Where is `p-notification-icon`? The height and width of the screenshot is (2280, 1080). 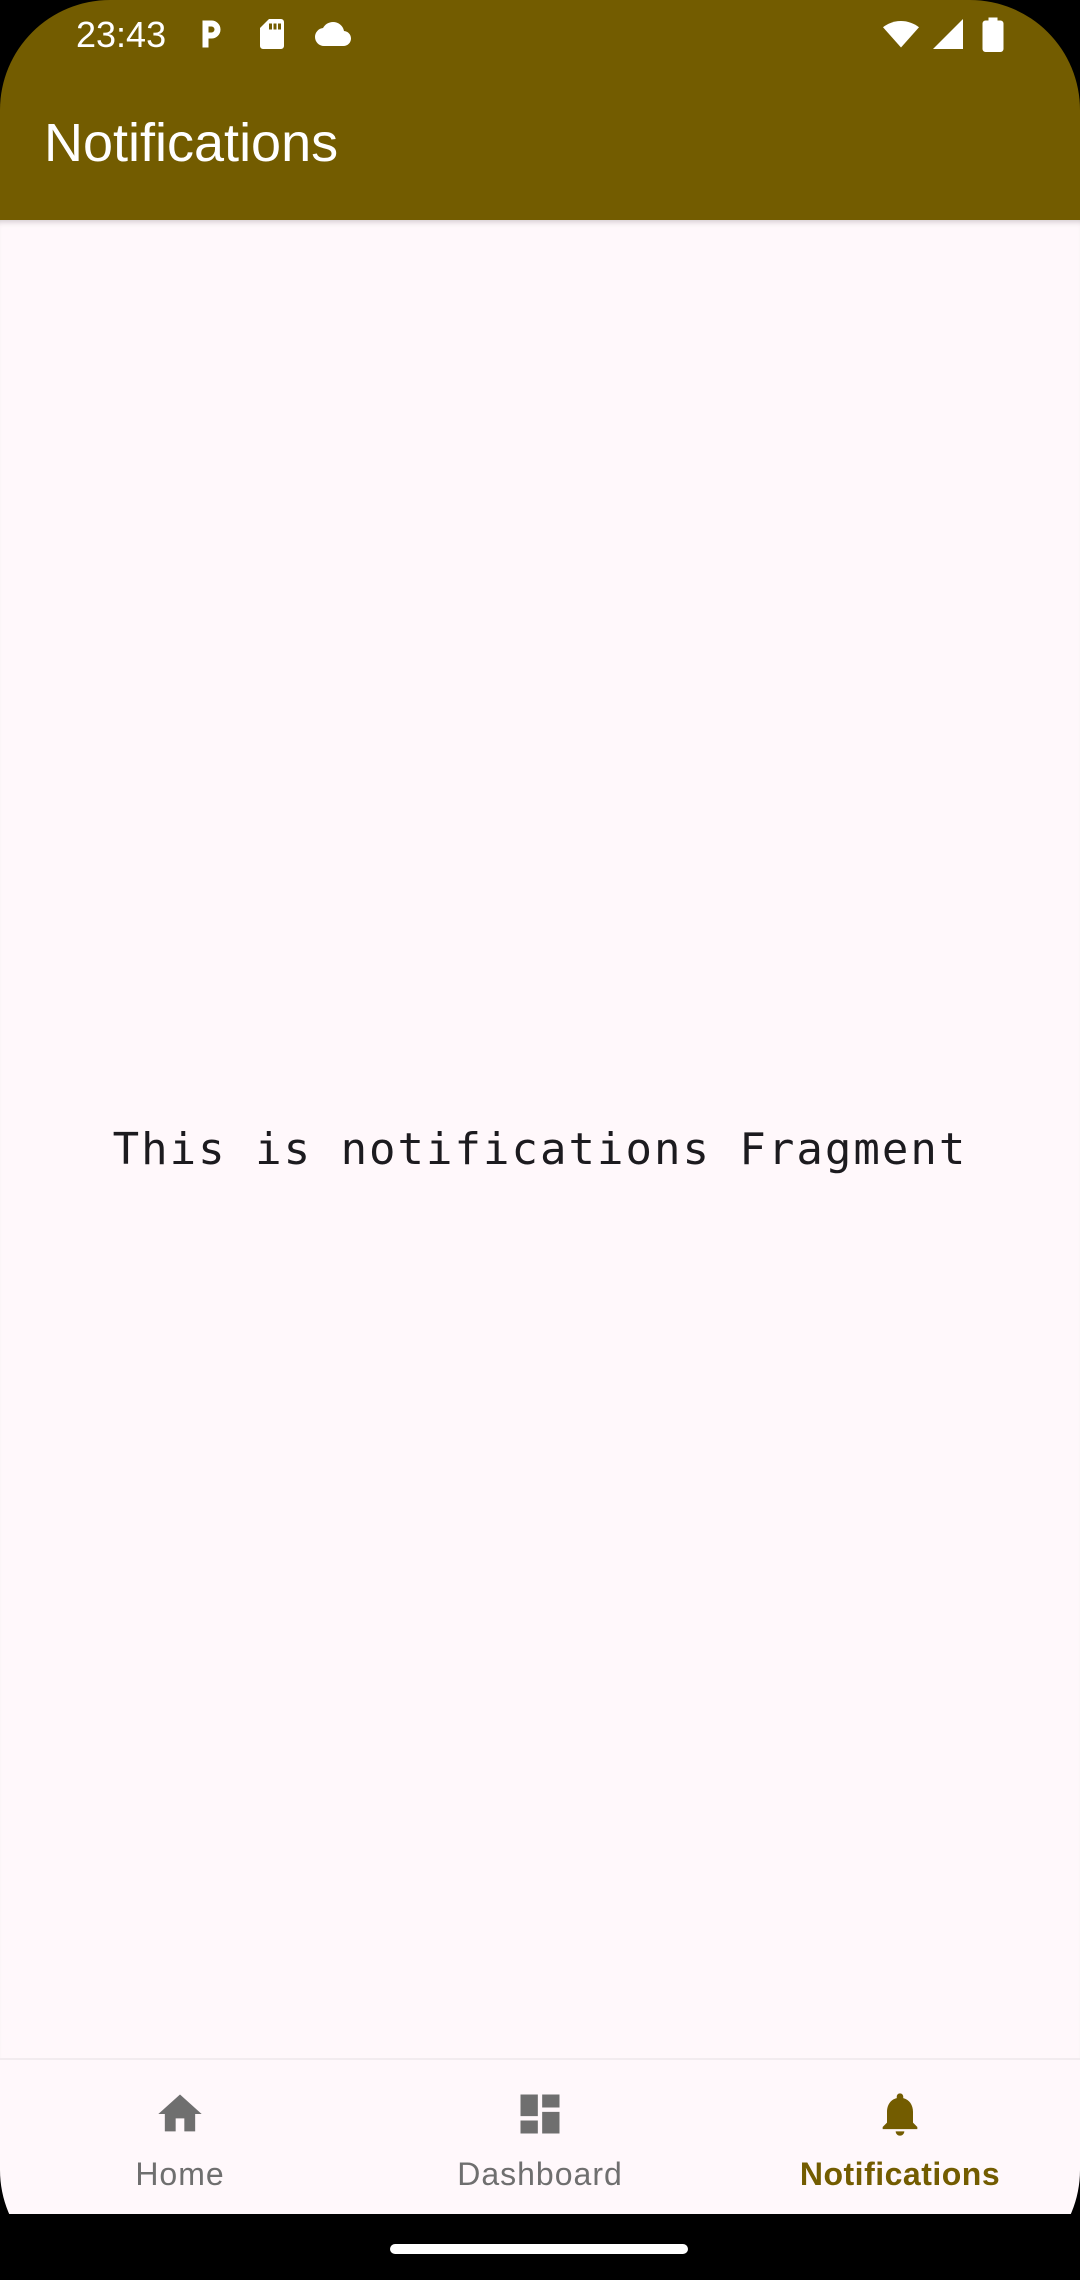
p-notification-icon is located at coordinates (210, 34).